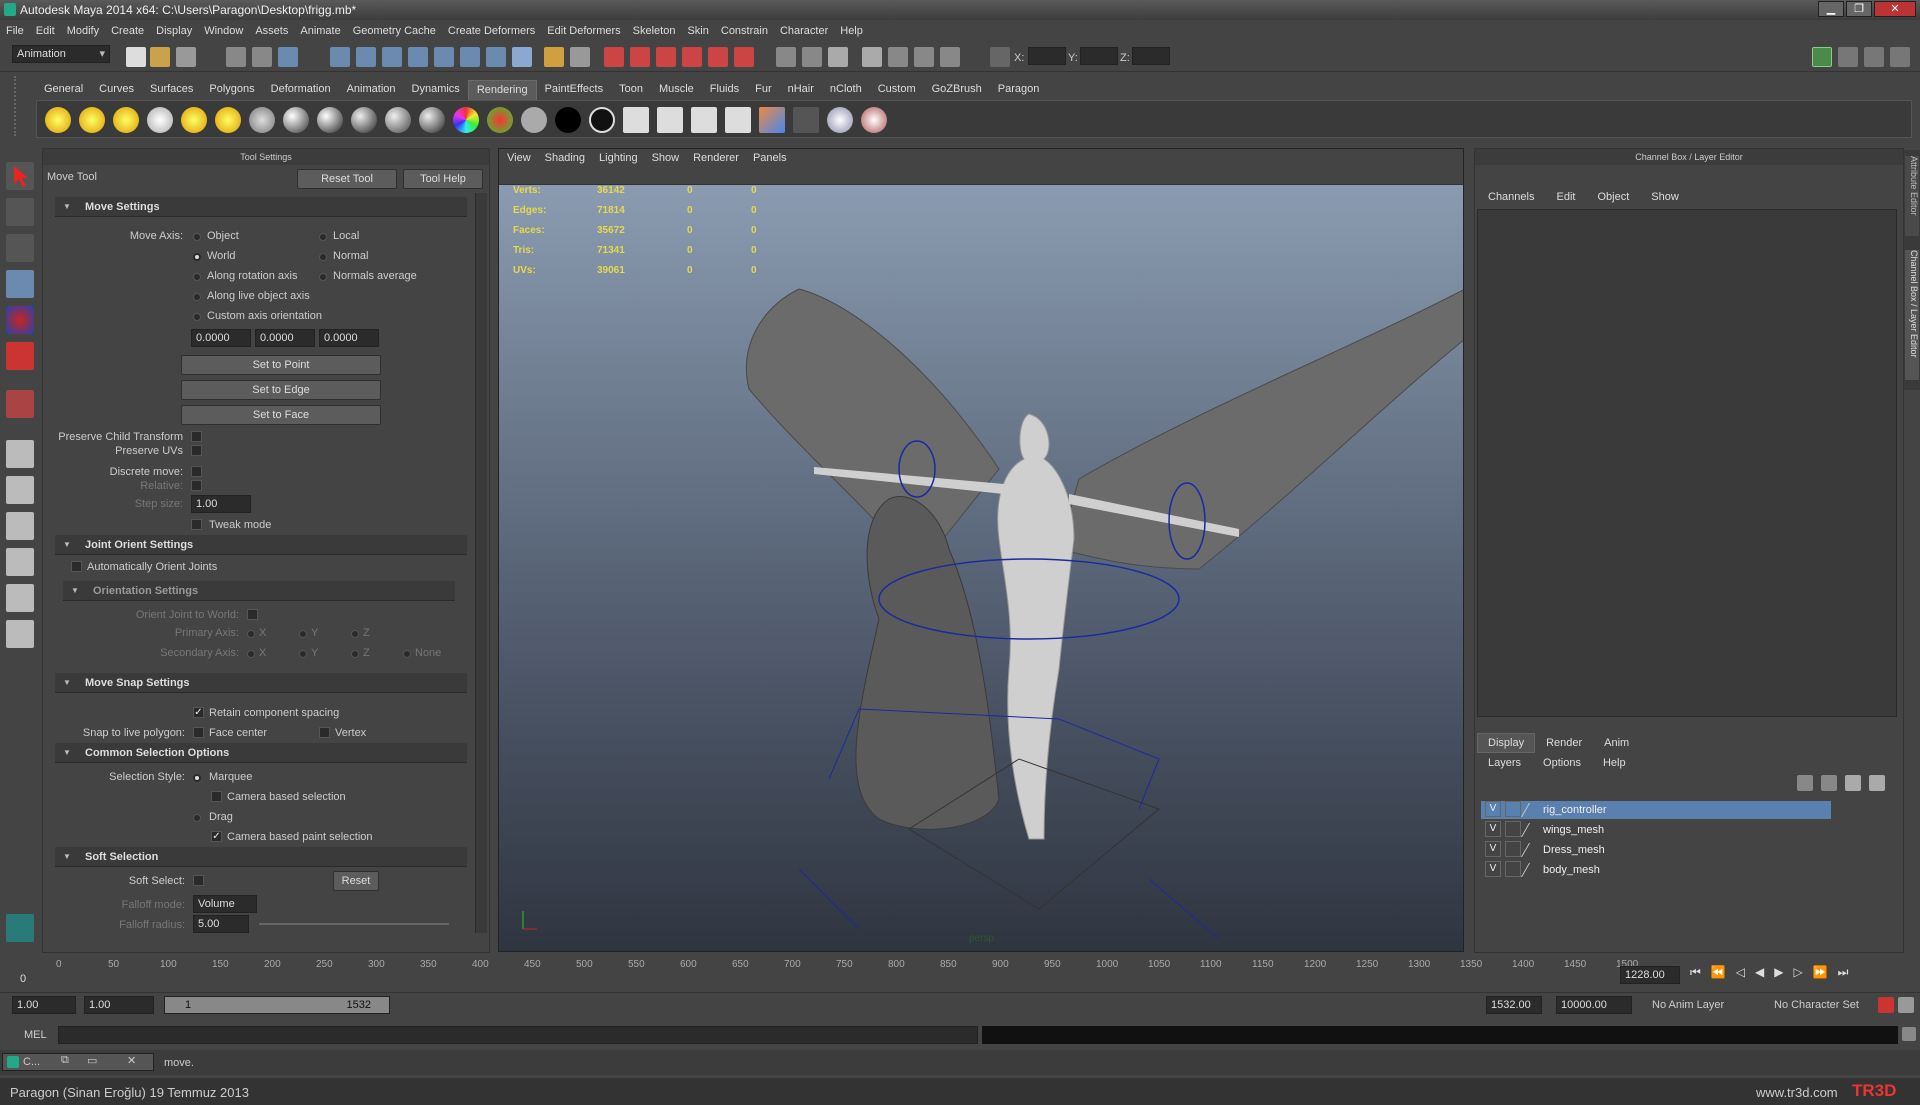 Image resolution: width=1920 pixels, height=1105 pixels. Describe the element at coordinates (1874, 57) in the screenshot. I see `tool-settings-toggle-icon` at that location.